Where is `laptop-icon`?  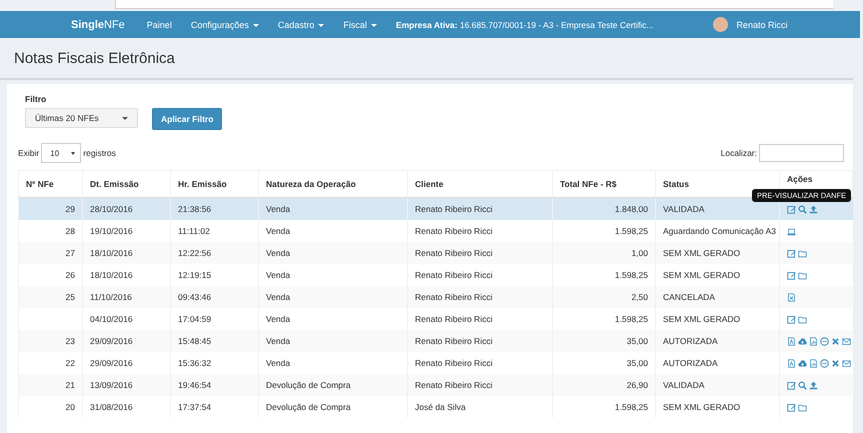
laptop-icon is located at coordinates (791, 231).